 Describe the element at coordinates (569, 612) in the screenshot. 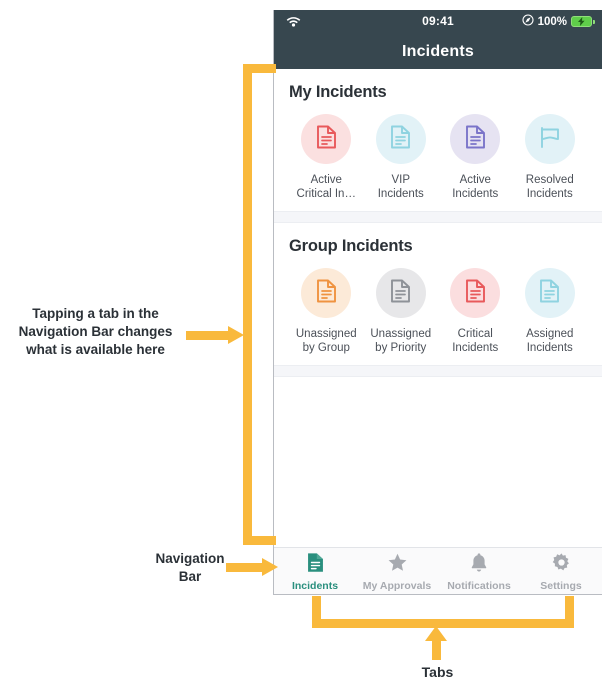

I see `tabs-bracket-right` at that location.